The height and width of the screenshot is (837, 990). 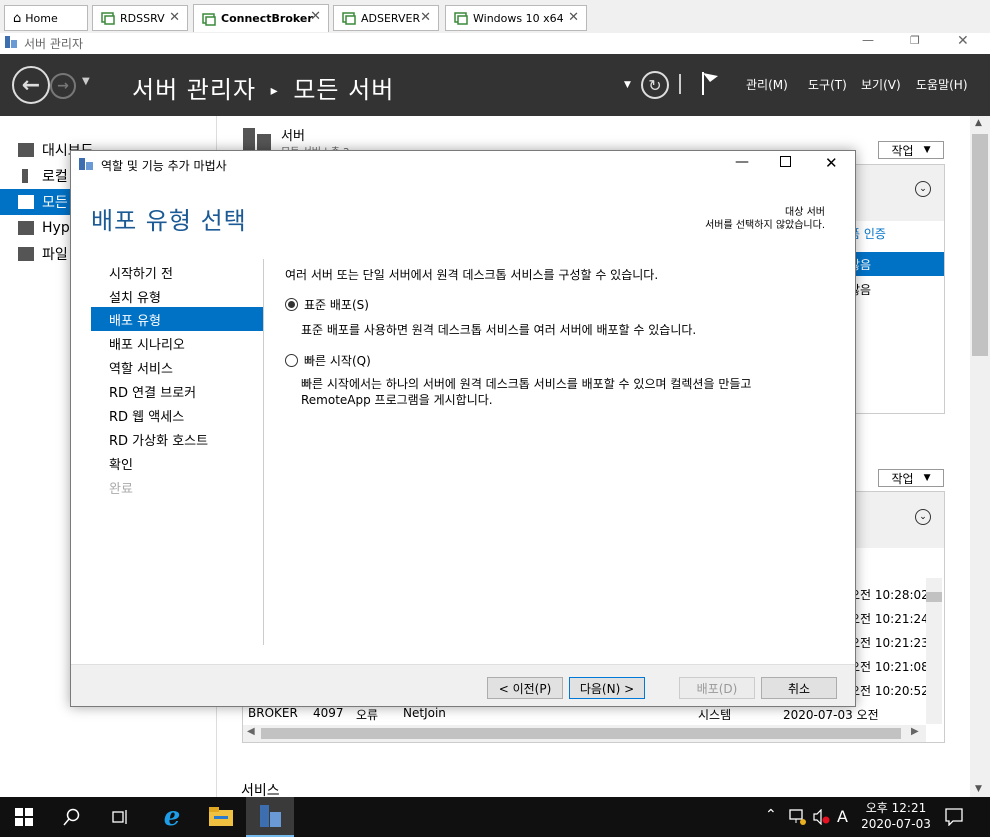 I want to click on radio-label: 빠른 시작(Q), so click(x=337, y=361).